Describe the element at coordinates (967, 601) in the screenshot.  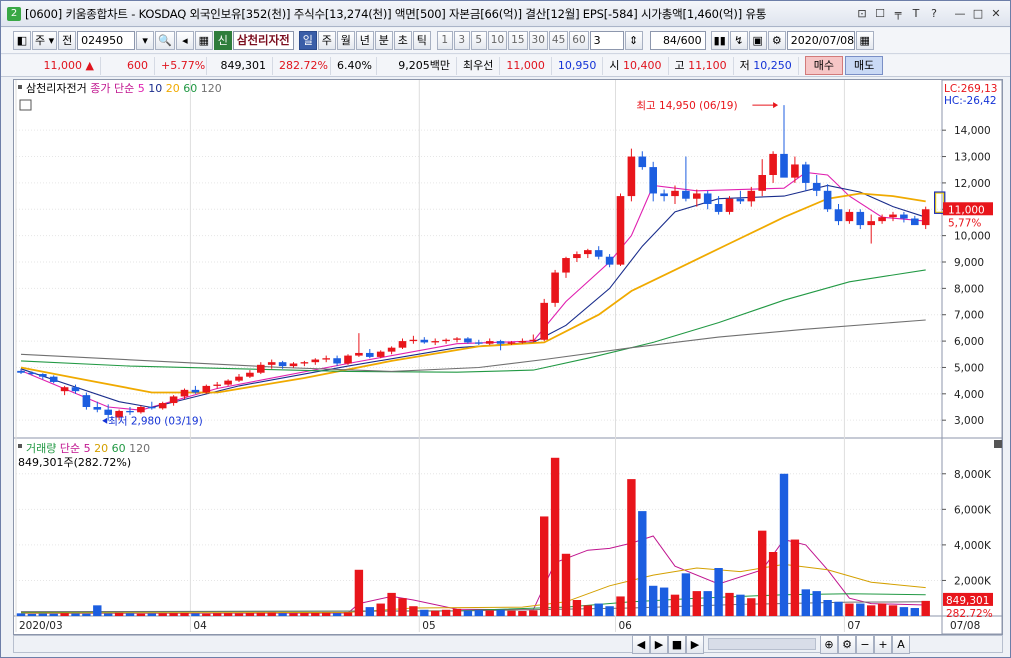
I see `current-volume-label: 849,301` at that location.